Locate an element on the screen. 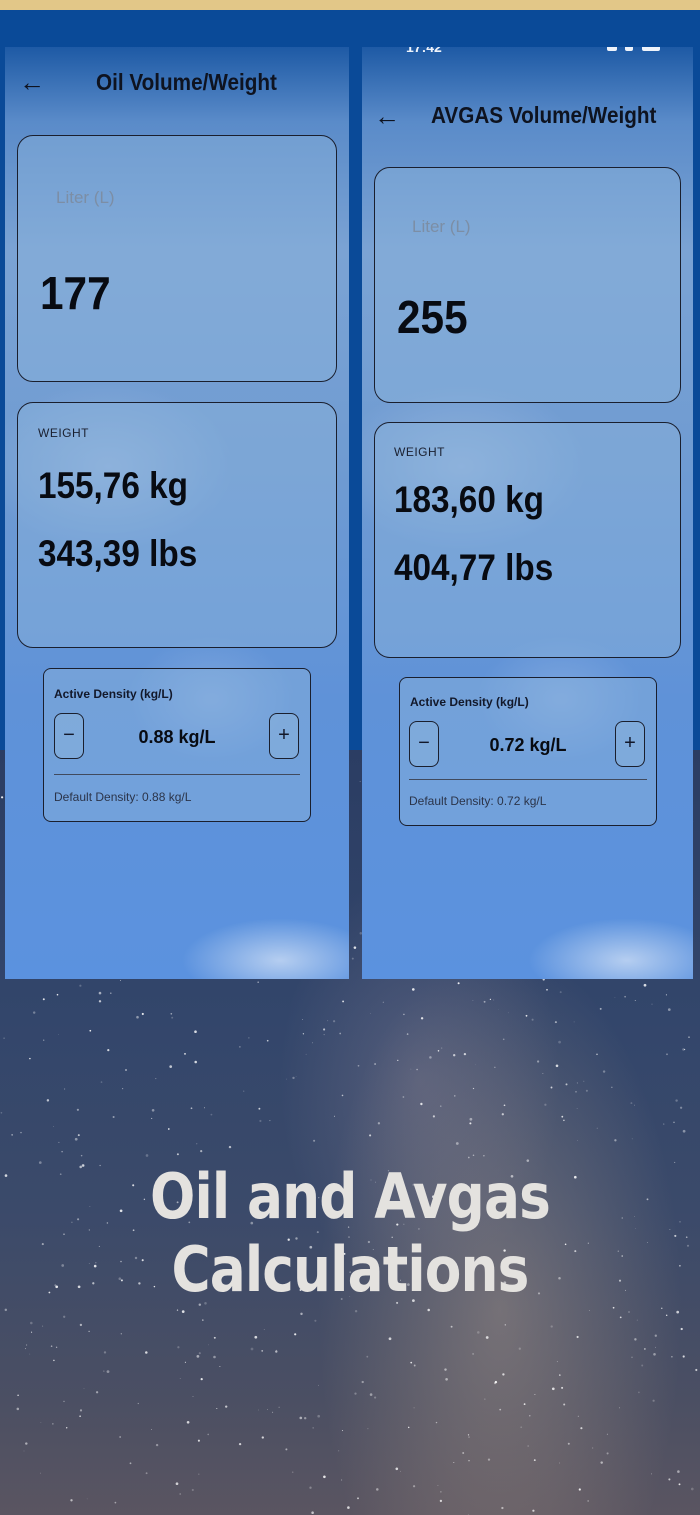 Image resolution: width=700 pixels, height=1515 pixels. liter-input-value: 177 is located at coordinates (75, 293).